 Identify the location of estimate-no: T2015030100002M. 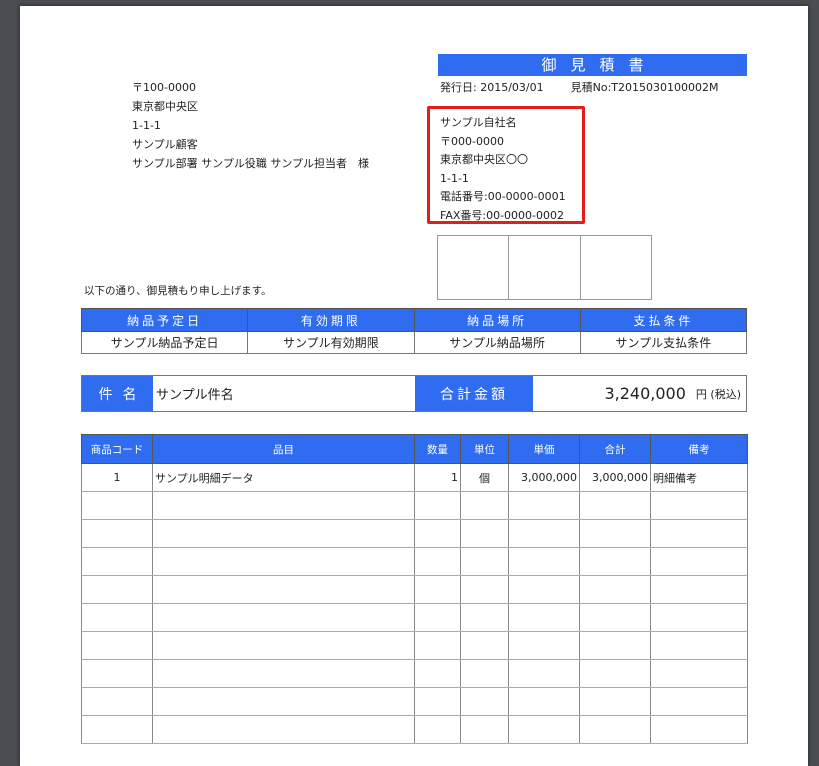
(665, 87).